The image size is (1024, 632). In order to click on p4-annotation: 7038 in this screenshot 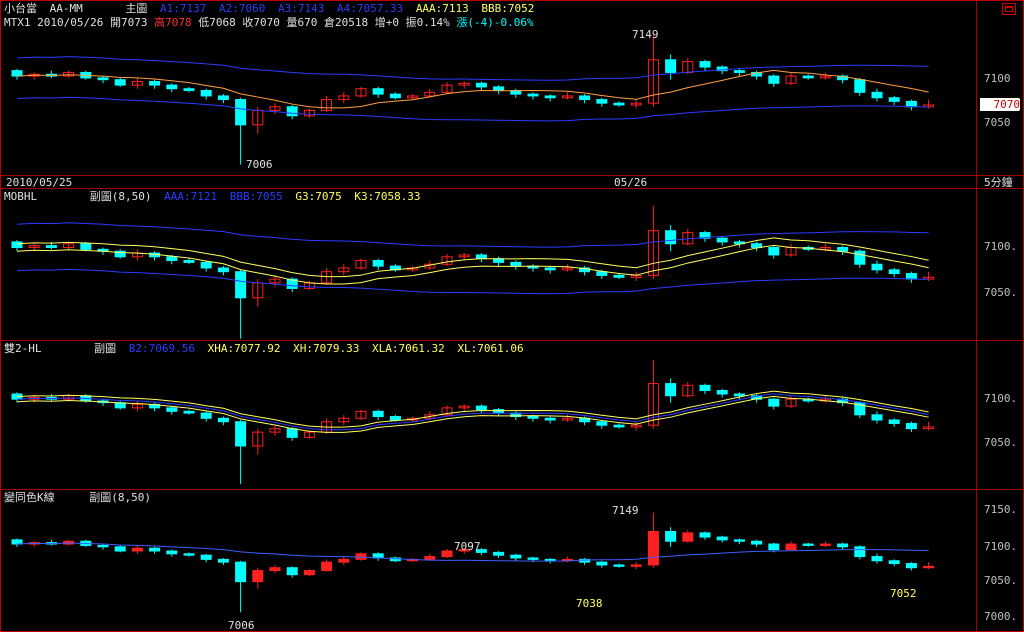, I will do `click(589, 603)`.